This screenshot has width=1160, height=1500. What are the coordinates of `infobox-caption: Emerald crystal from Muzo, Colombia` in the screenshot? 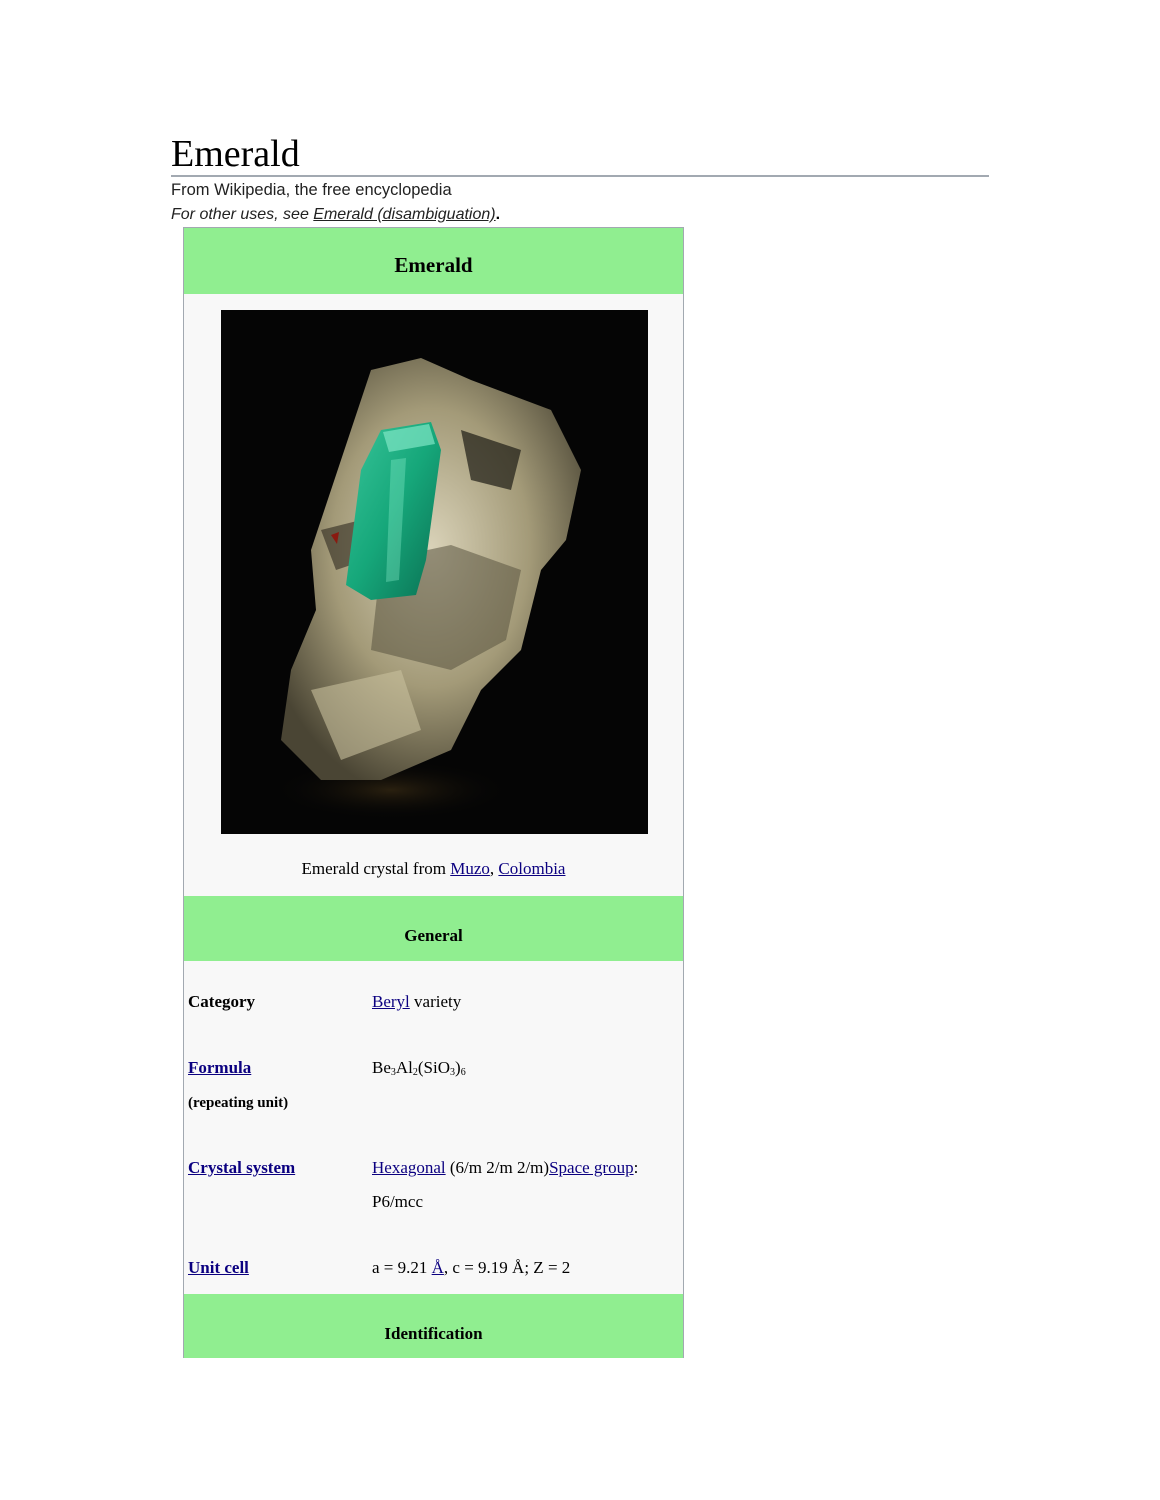 It's located at (433, 869).